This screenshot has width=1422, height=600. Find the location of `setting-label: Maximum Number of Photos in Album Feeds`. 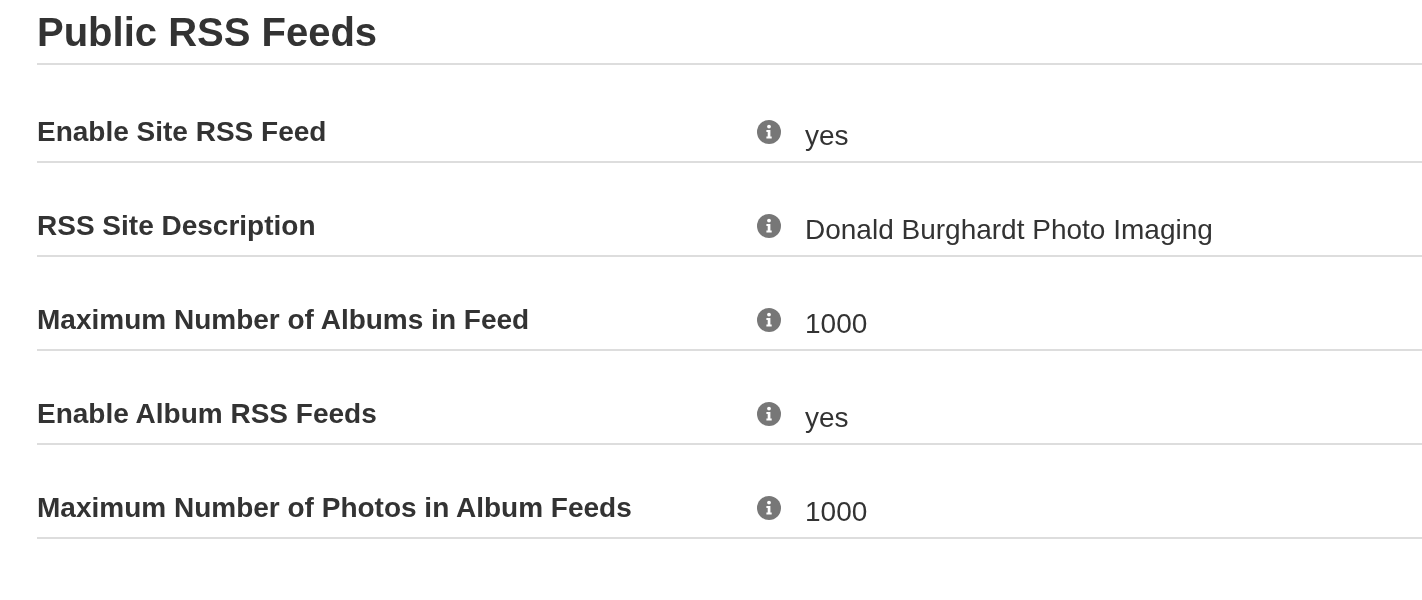

setting-label: Maximum Number of Photos in Album Feeds is located at coordinates (334, 508).